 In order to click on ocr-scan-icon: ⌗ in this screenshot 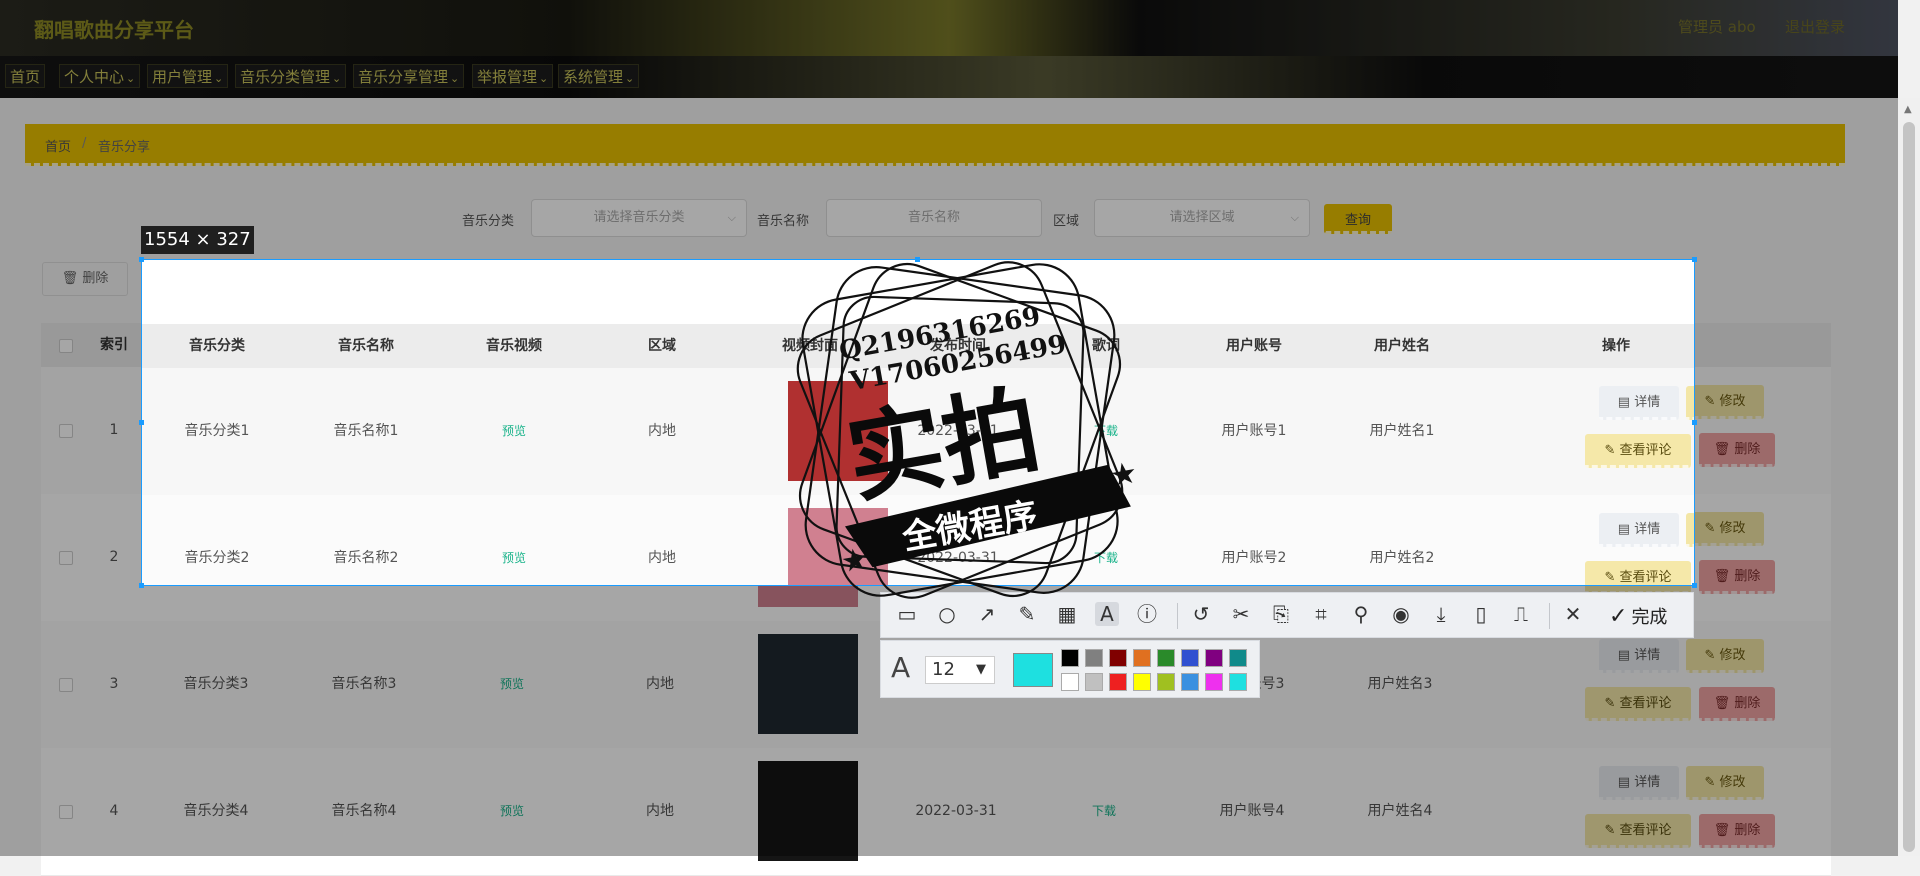, I will do `click(1321, 614)`.